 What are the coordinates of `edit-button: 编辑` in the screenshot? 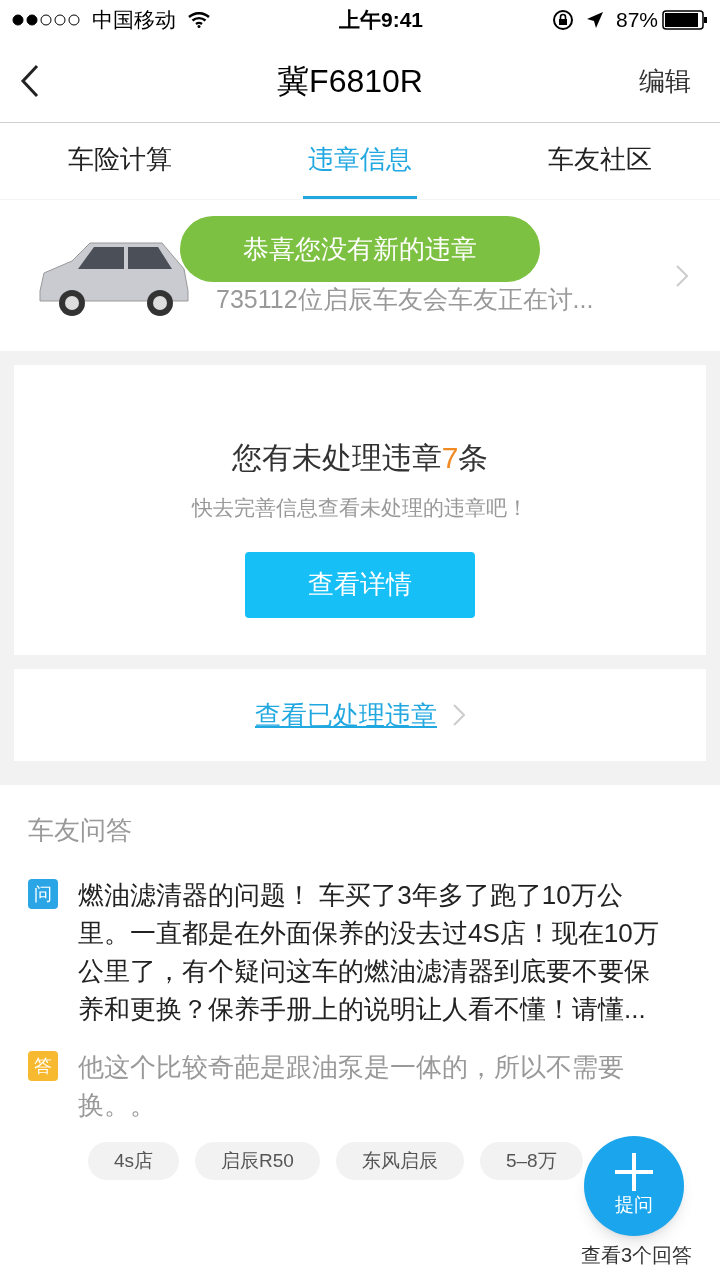 It's located at (665, 81).